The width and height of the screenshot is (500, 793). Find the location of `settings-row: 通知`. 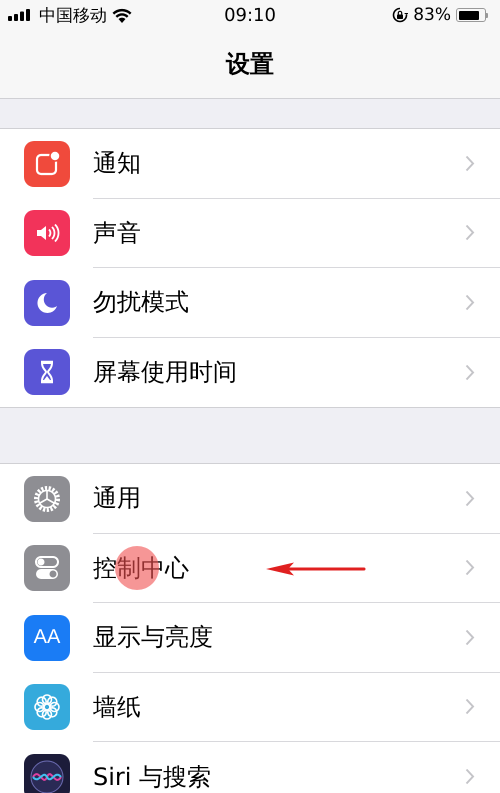

settings-row: 通知 is located at coordinates (250, 163).